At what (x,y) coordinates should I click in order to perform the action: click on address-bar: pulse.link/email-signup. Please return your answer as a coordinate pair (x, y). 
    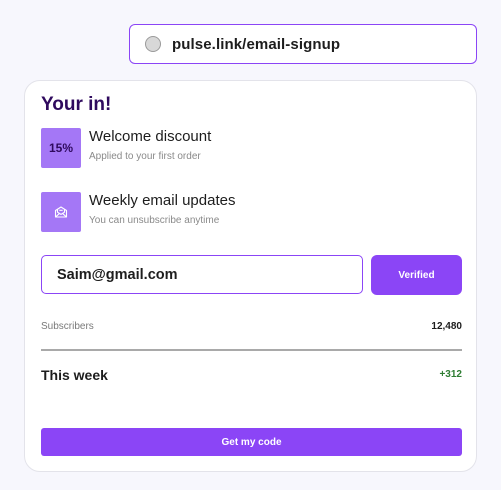
    Looking at the image, I should click on (303, 44).